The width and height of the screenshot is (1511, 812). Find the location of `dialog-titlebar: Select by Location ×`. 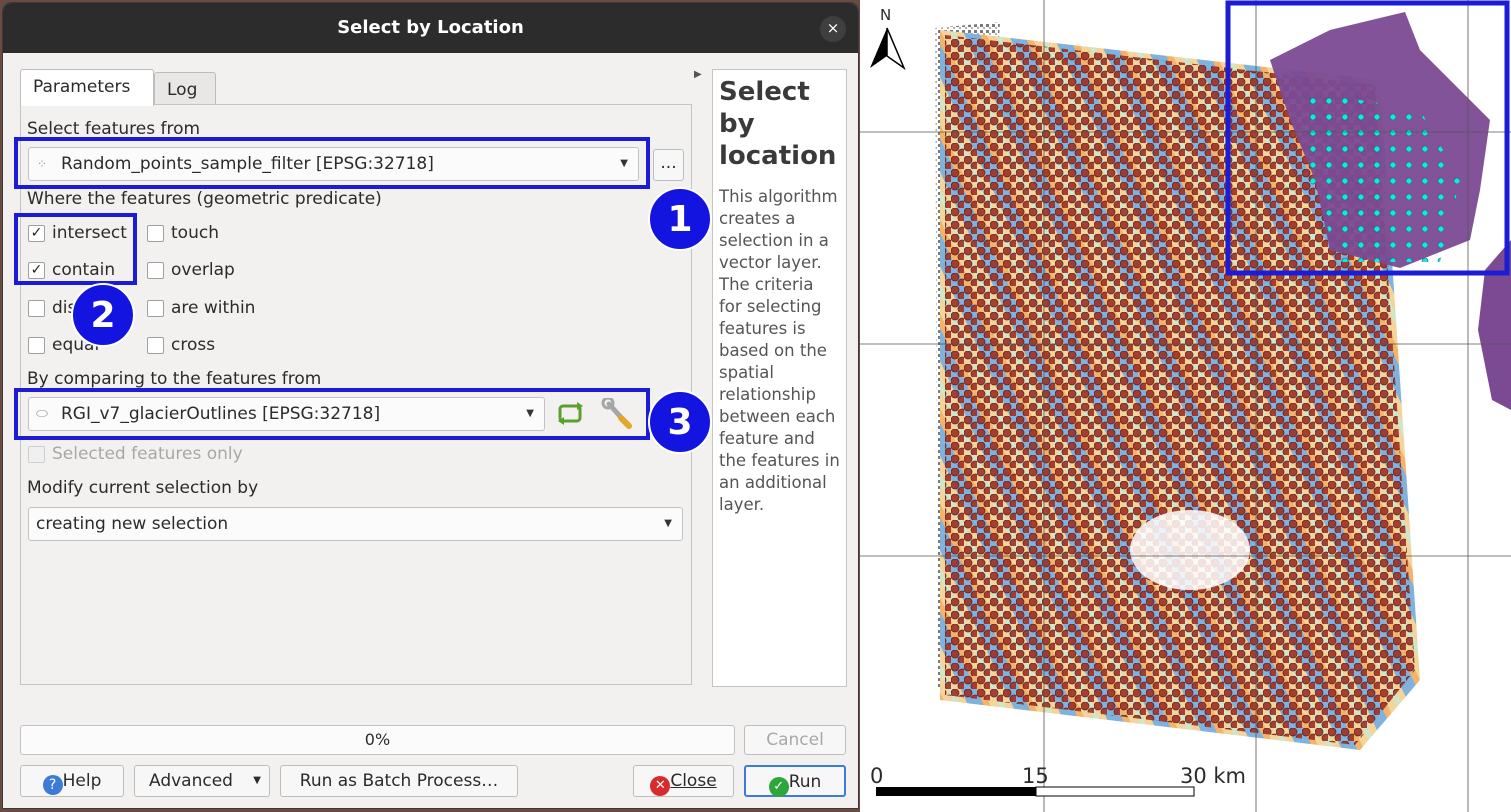

dialog-titlebar: Select by Location × is located at coordinates (430, 28).